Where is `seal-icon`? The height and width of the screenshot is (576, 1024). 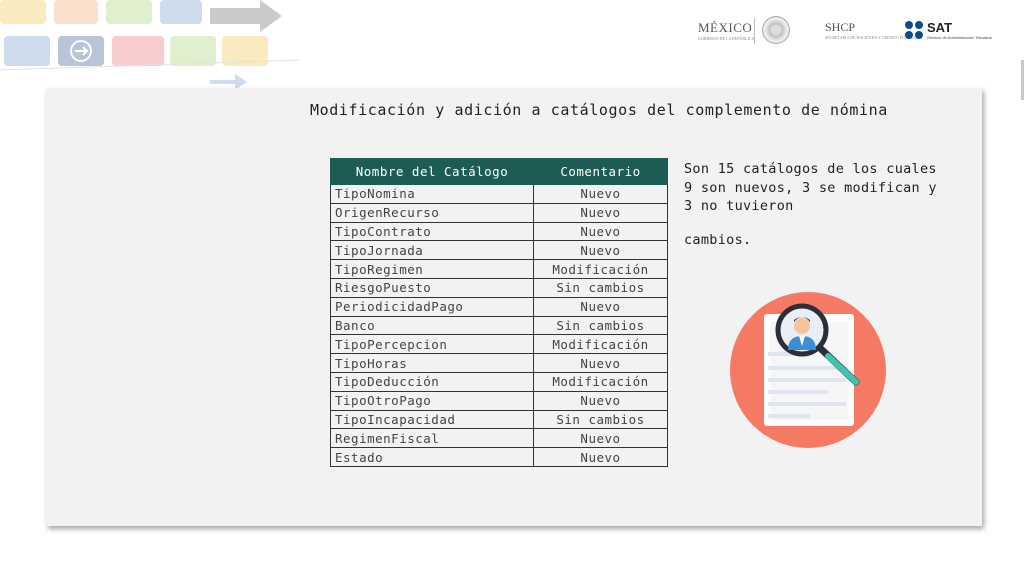
seal-icon is located at coordinates (776, 30).